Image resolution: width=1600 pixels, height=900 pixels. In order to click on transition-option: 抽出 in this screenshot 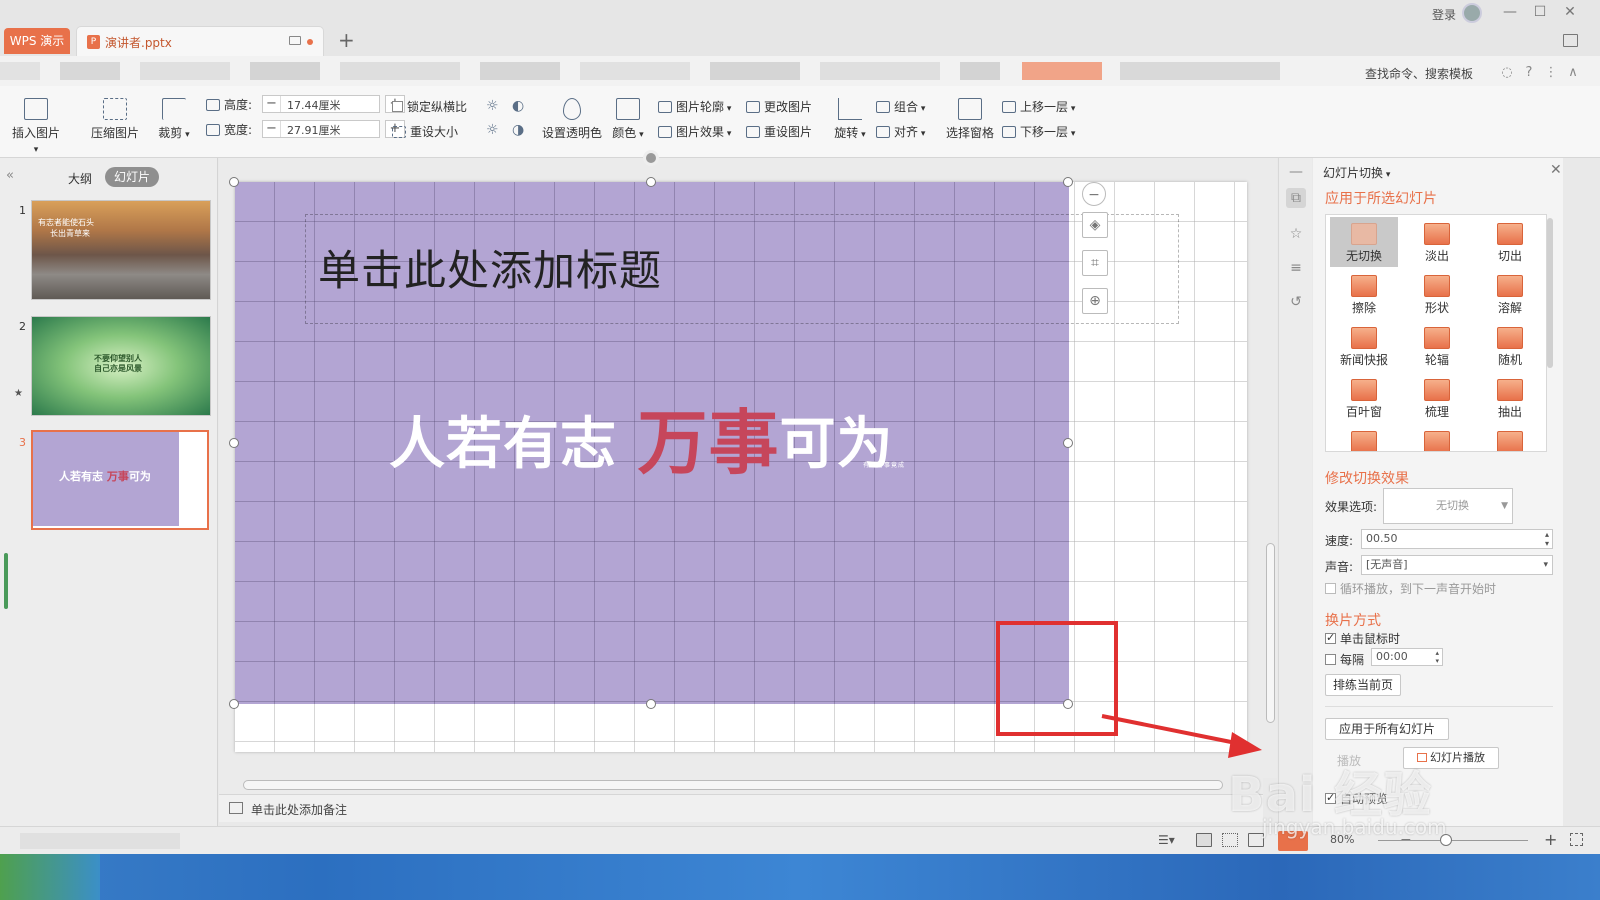, I will do `click(1510, 398)`.